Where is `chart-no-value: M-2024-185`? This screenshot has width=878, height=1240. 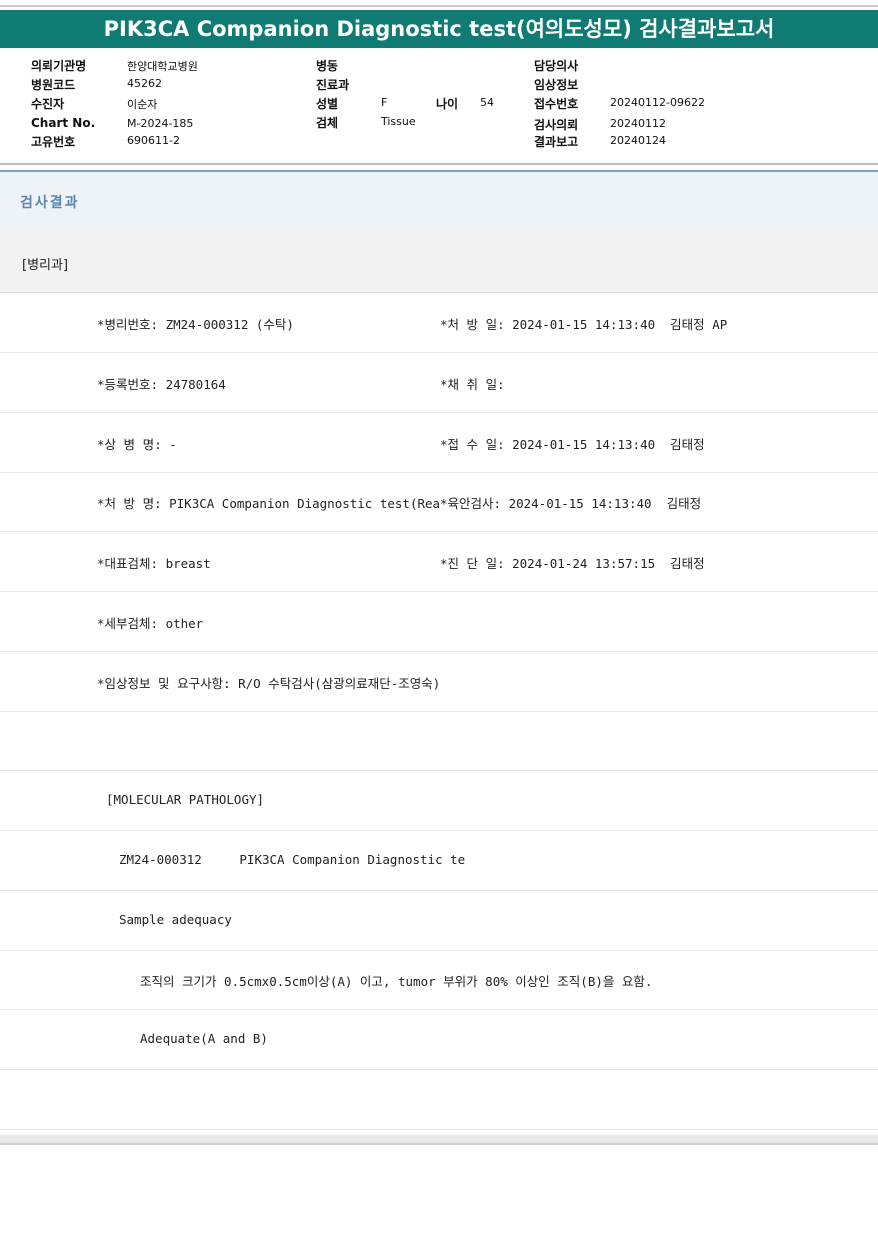
chart-no-value: M-2024-185 is located at coordinates (160, 123).